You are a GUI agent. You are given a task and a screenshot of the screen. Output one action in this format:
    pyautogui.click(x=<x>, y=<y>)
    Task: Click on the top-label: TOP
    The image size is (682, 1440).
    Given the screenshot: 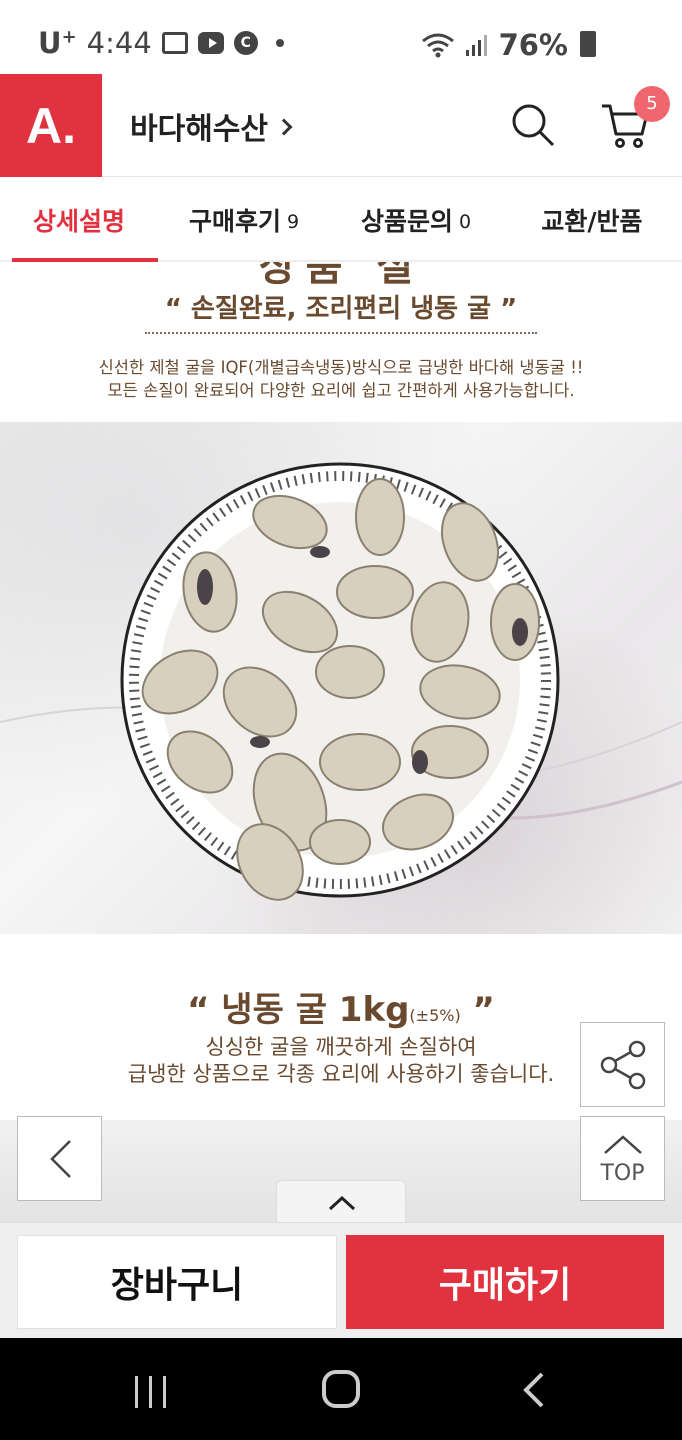 What is the action you would take?
    pyautogui.click(x=622, y=1173)
    